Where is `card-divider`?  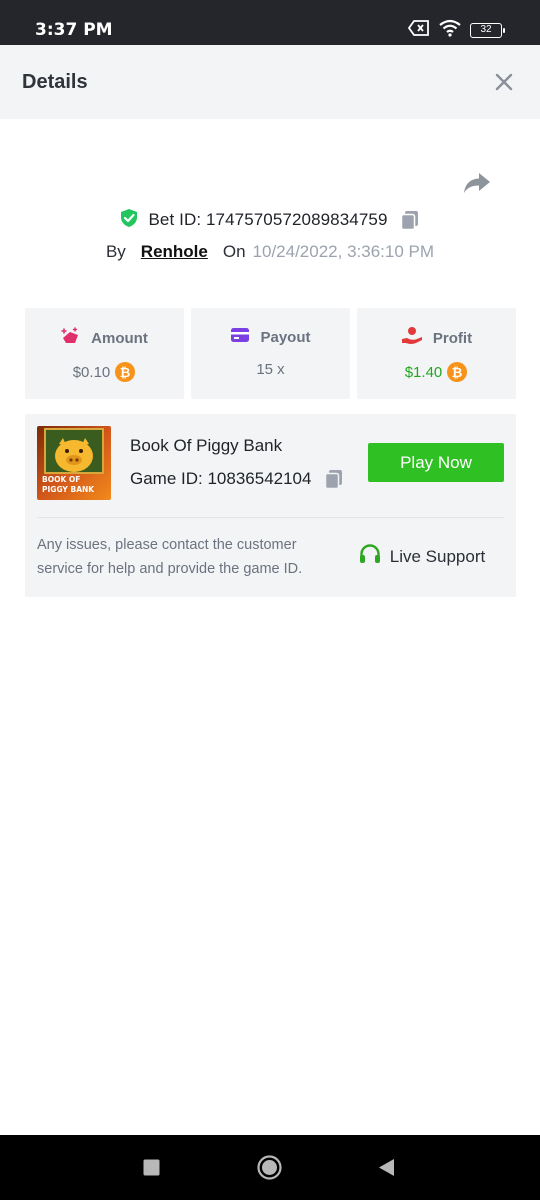 card-divider is located at coordinates (270, 517).